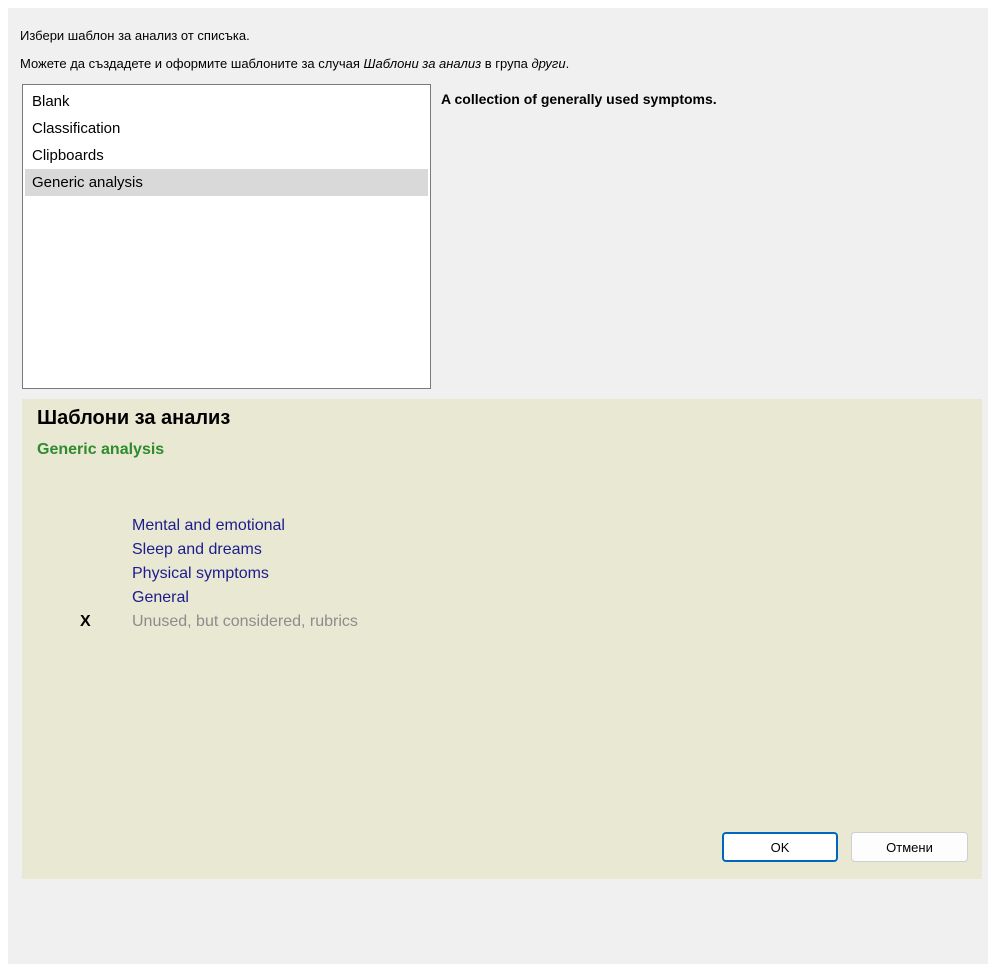 This screenshot has width=988, height=964. I want to click on section-label: Mental and emotional, so click(208, 525).